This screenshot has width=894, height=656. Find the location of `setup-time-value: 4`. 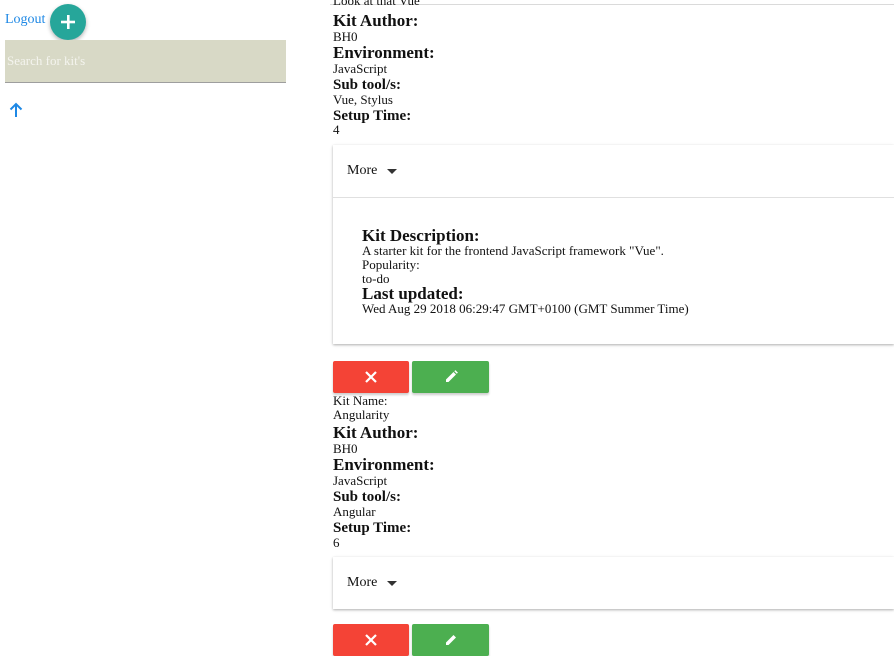

setup-time-value: 4 is located at coordinates (336, 129).